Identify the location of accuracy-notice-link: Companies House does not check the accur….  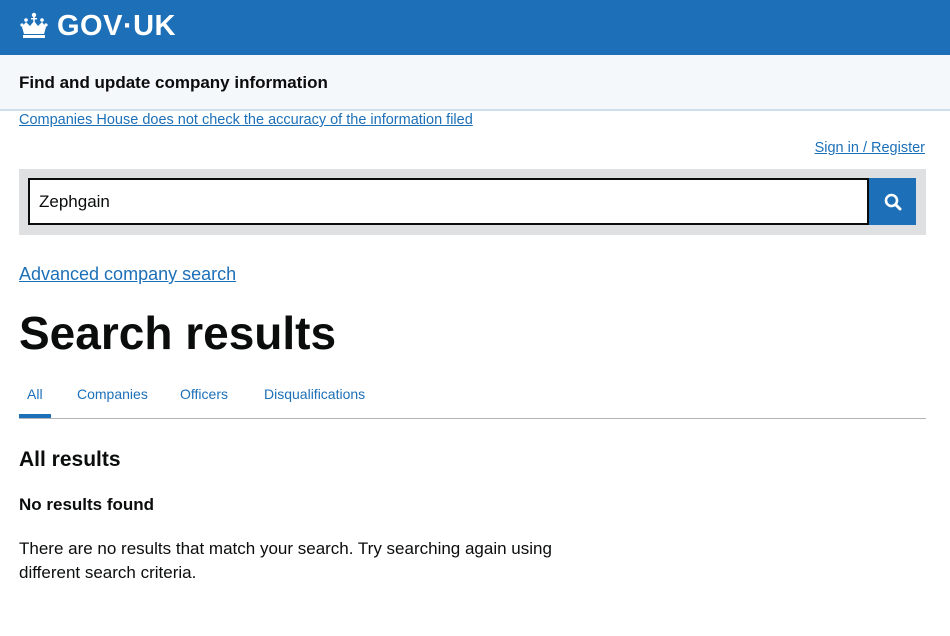
(246, 120).